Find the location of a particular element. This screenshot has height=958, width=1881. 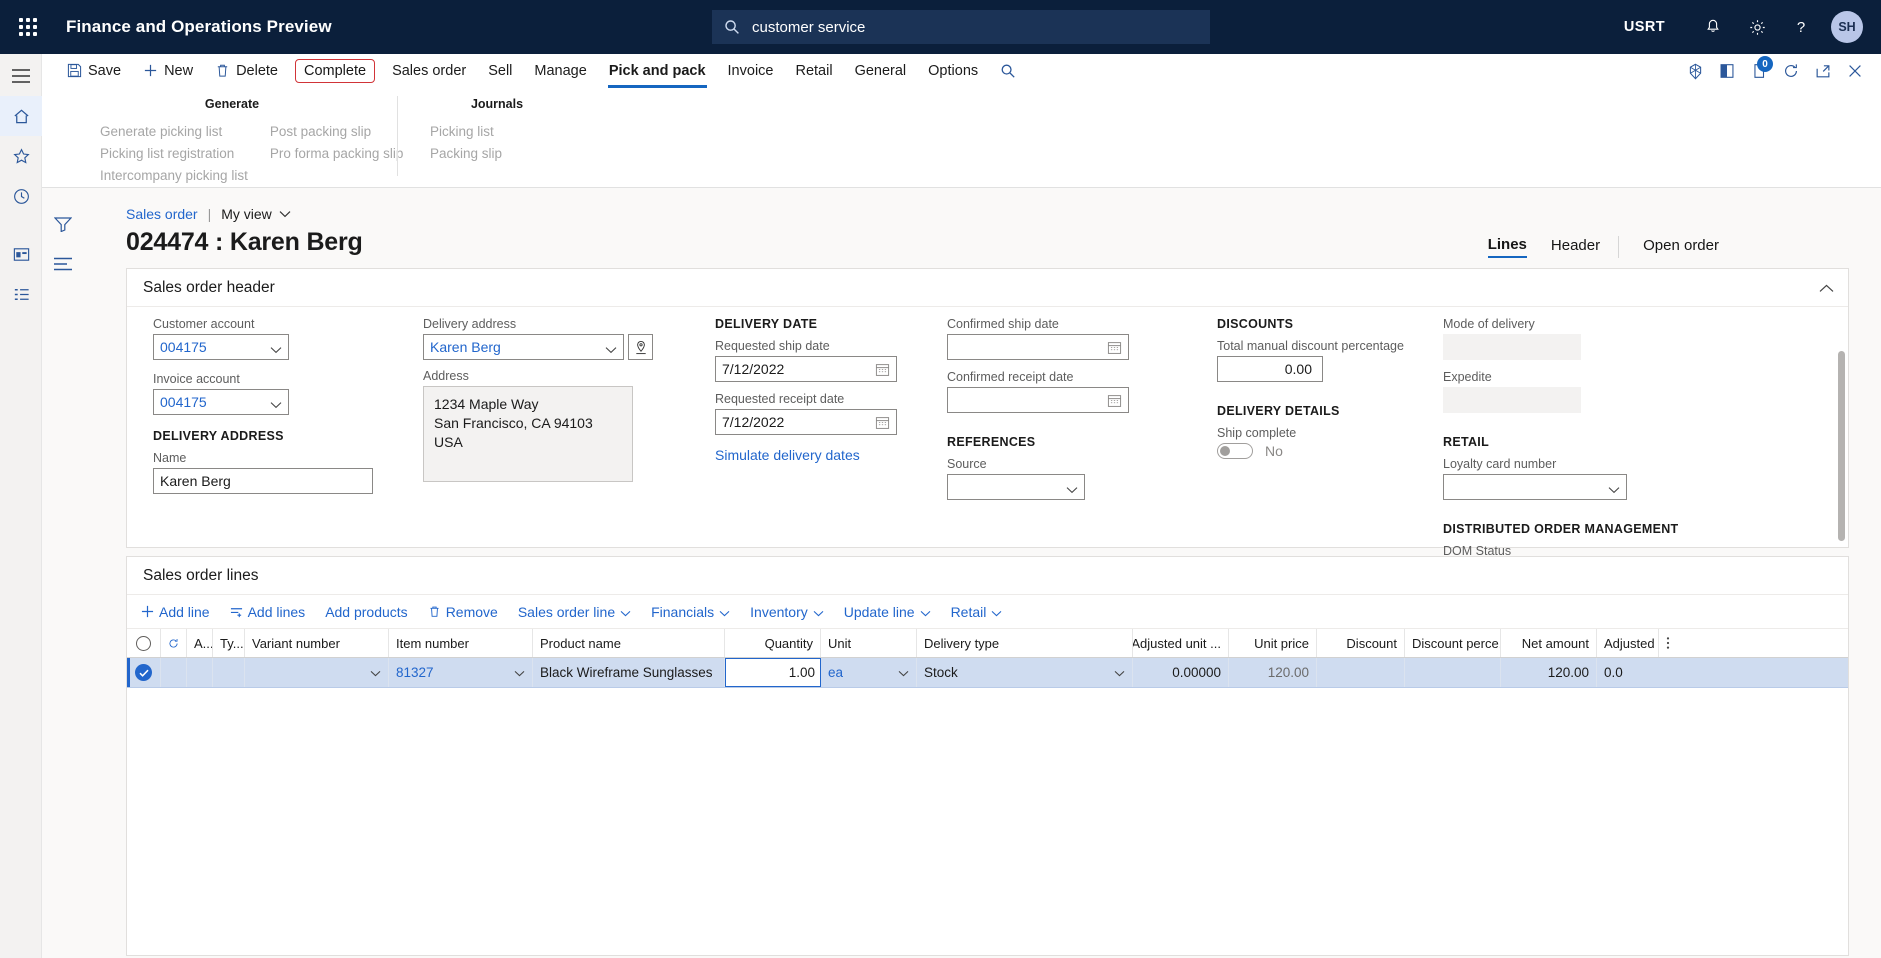

tab-sell: Sell is located at coordinates (500, 71).